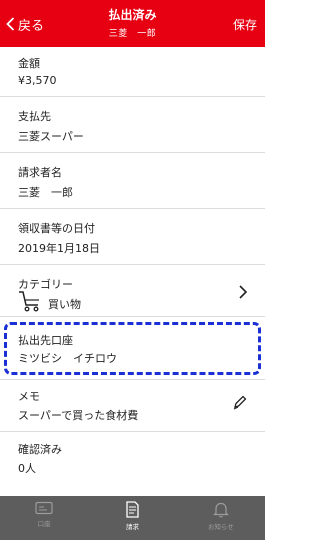 Image resolution: width=320 pixels, height=540 pixels. What do you see at coordinates (132, 406) in the screenshot?
I see `memo-section: メモ スーパーで買った食材費` at bounding box center [132, 406].